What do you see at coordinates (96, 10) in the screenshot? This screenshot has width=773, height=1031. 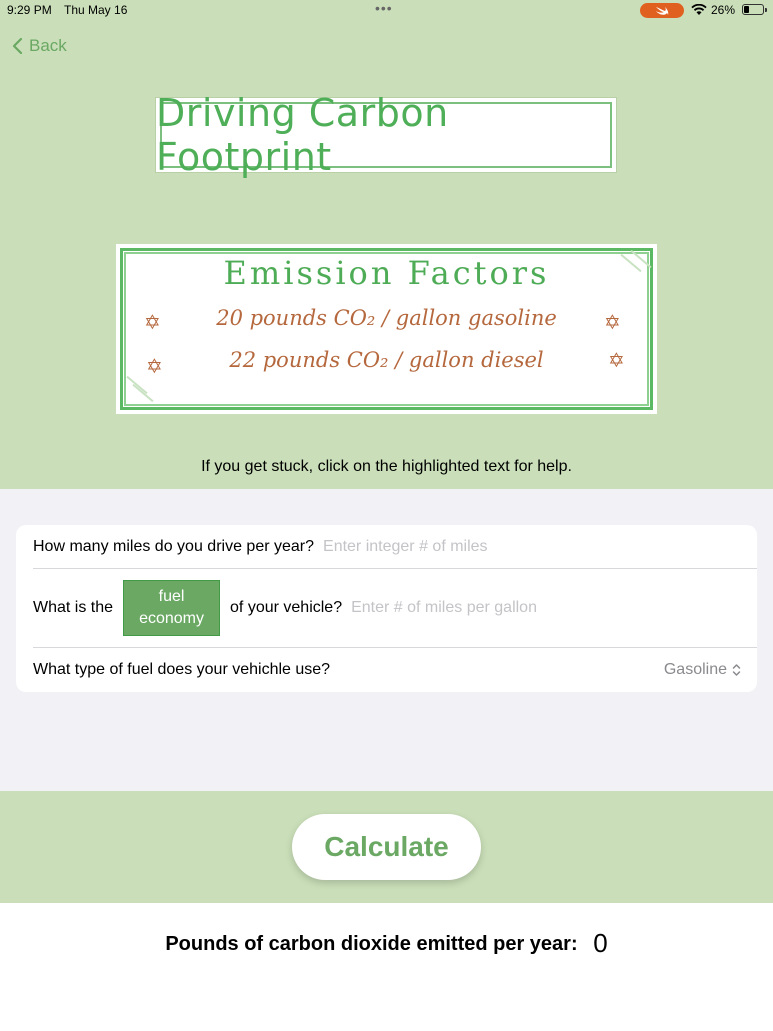 I see `status-date: Thu May 16` at bounding box center [96, 10].